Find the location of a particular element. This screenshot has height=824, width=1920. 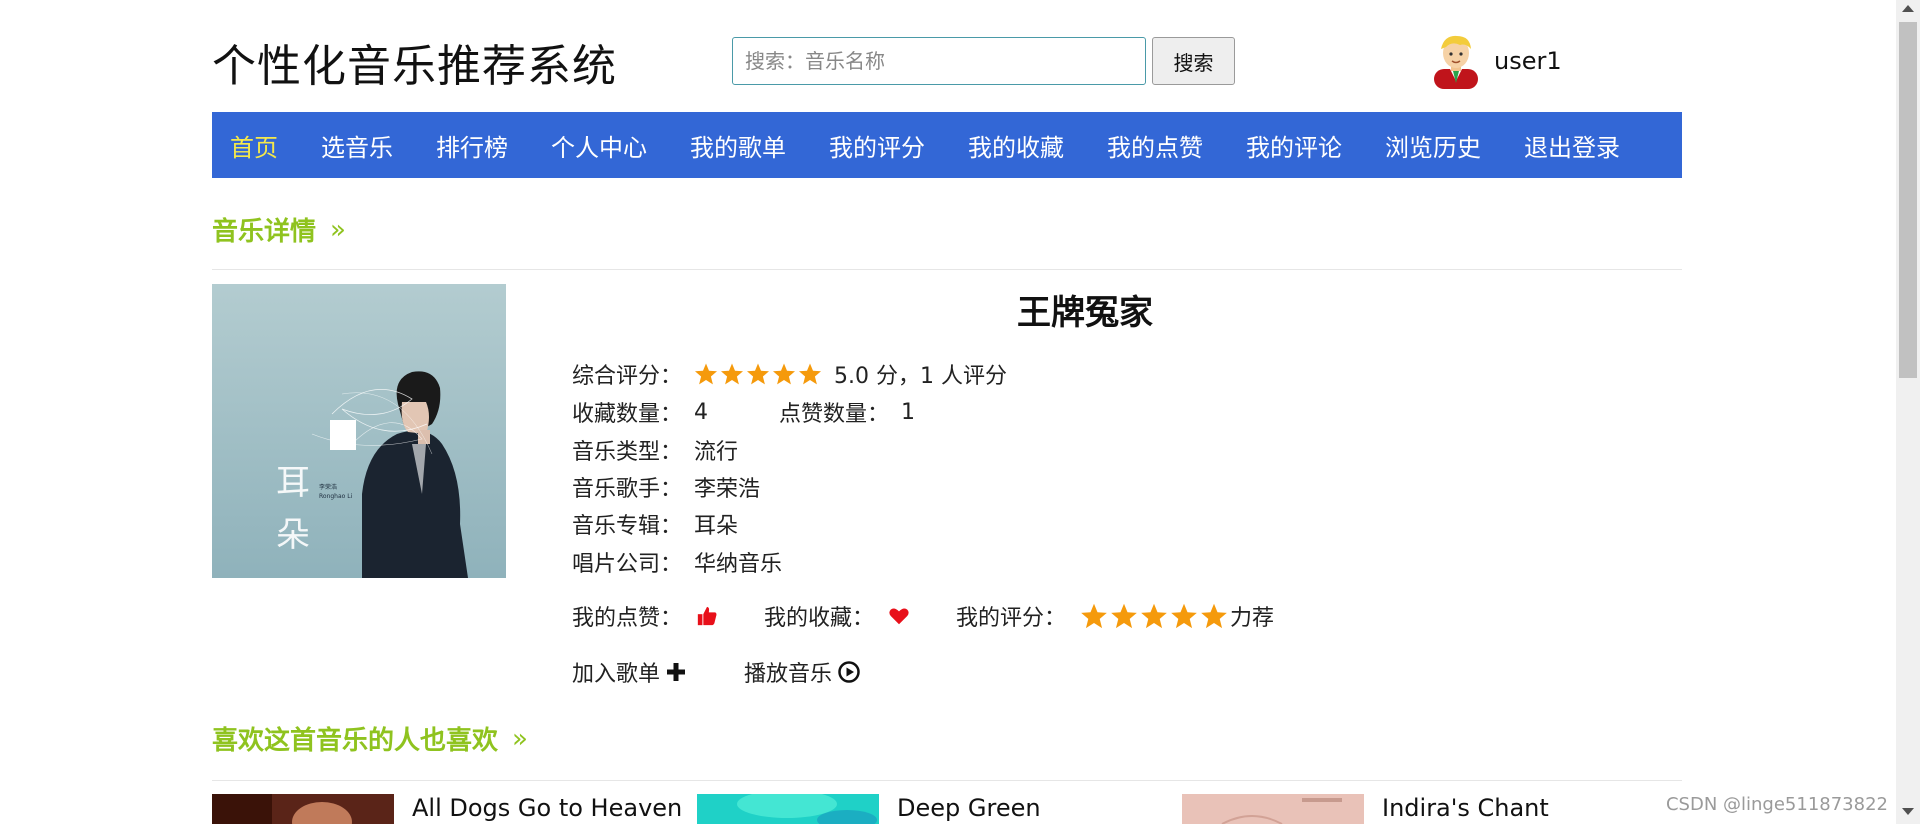

scroll-down-icon is located at coordinates (1908, 811).